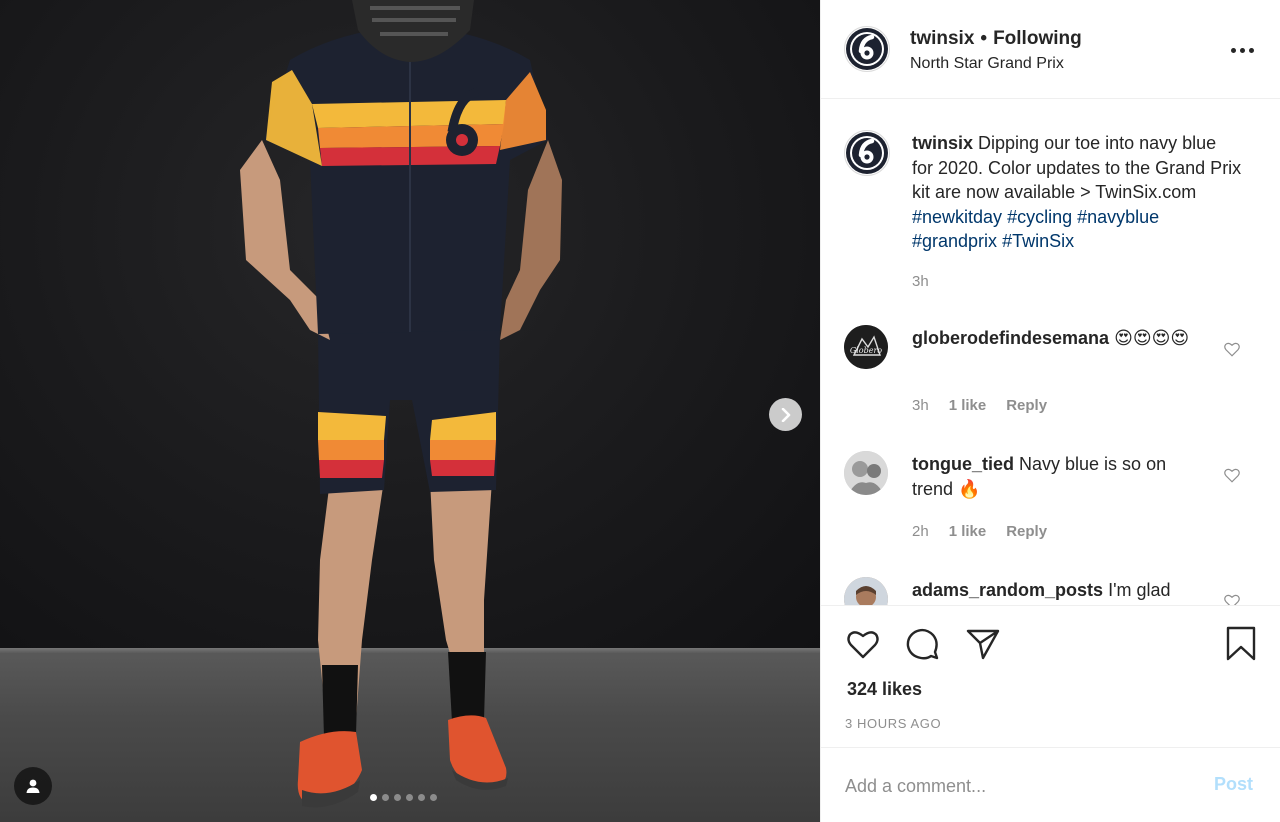 This screenshot has width=1280, height=822. I want to click on comment-body: globerodefindesemana 😍😍😍😍, so click(1062, 338).